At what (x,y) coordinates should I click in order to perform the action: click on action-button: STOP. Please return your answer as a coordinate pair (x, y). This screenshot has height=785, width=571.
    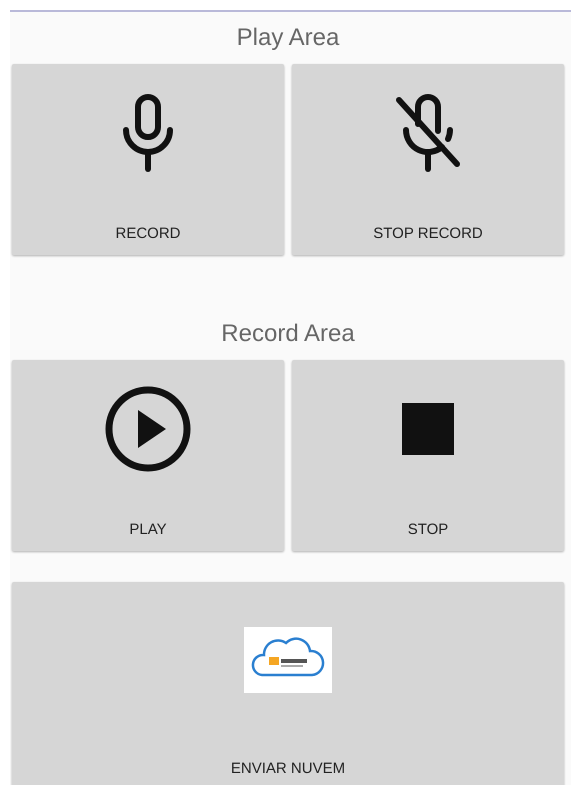
    Looking at the image, I should click on (428, 455).